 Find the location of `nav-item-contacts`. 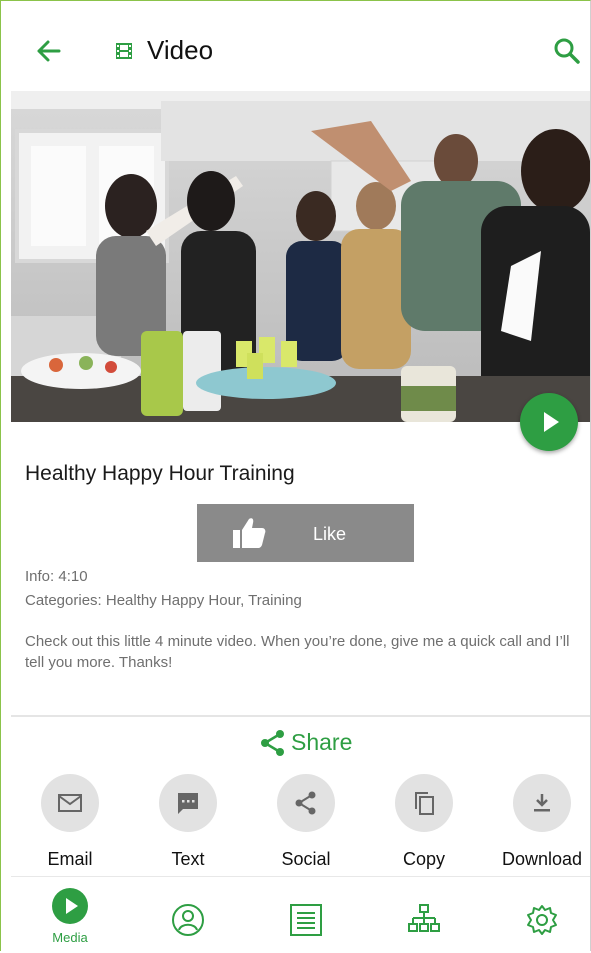

nav-item-contacts is located at coordinates (188, 914).